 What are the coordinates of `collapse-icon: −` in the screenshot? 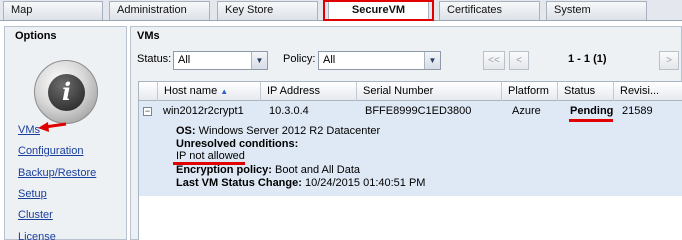 It's located at (147, 111).